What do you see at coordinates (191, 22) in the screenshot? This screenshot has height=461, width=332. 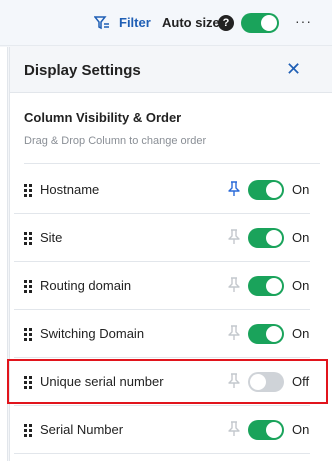 I see `autosize-label: Auto size` at bounding box center [191, 22].